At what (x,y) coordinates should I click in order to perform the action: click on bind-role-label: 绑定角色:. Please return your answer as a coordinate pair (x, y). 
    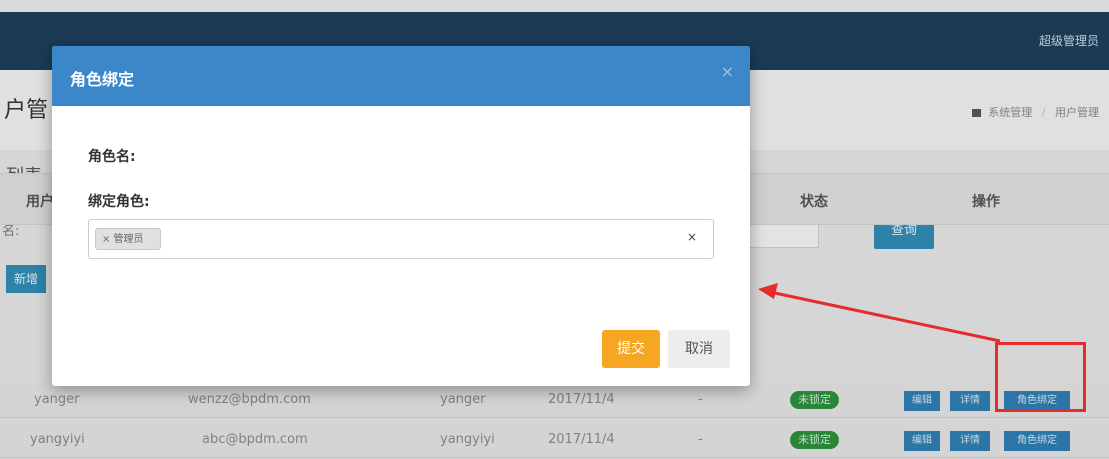
    Looking at the image, I should click on (119, 202).